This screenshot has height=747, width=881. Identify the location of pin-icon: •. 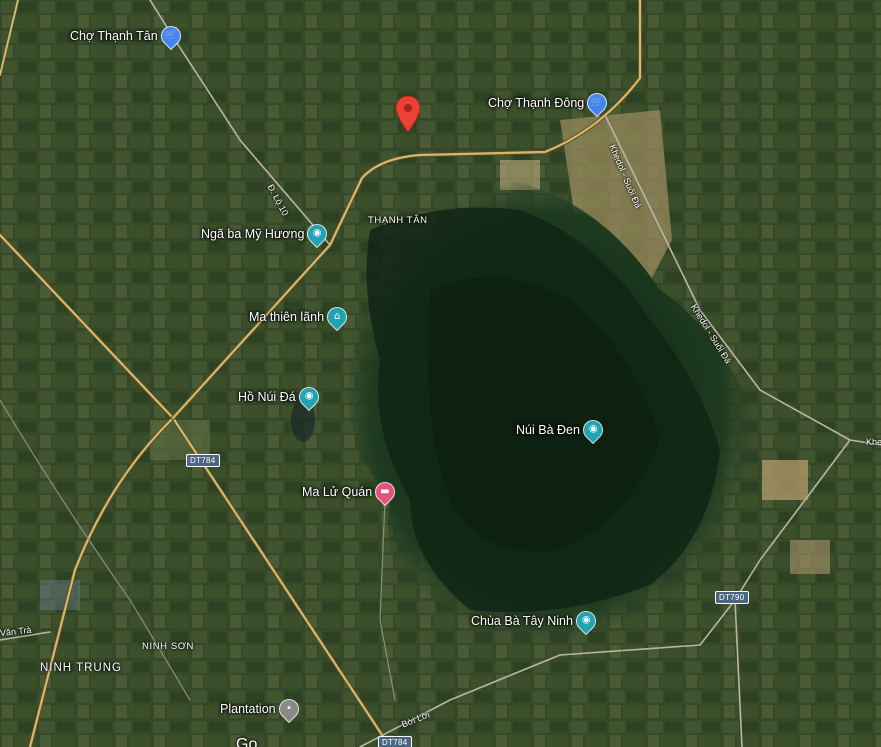
(288, 709).